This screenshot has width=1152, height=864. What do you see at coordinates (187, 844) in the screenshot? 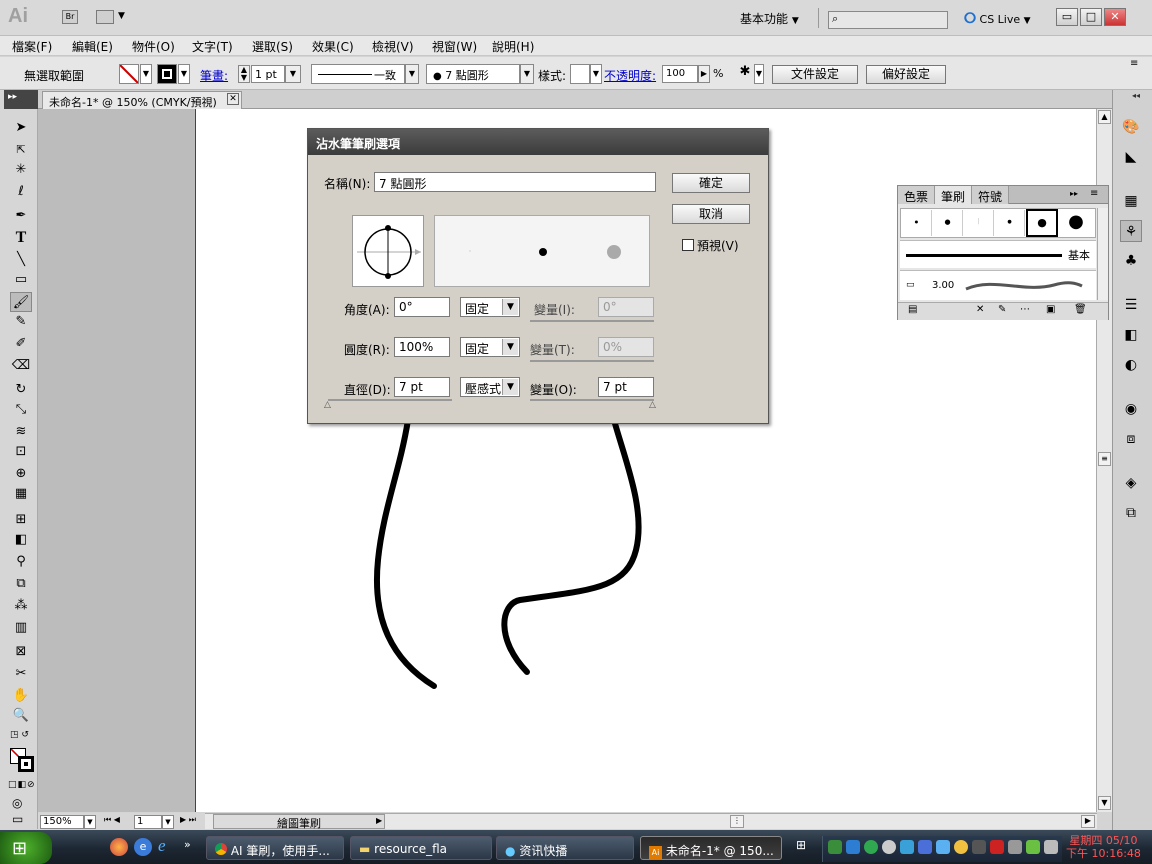
I see `quick-launch-more-icon: »` at bounding box center [187, 844].